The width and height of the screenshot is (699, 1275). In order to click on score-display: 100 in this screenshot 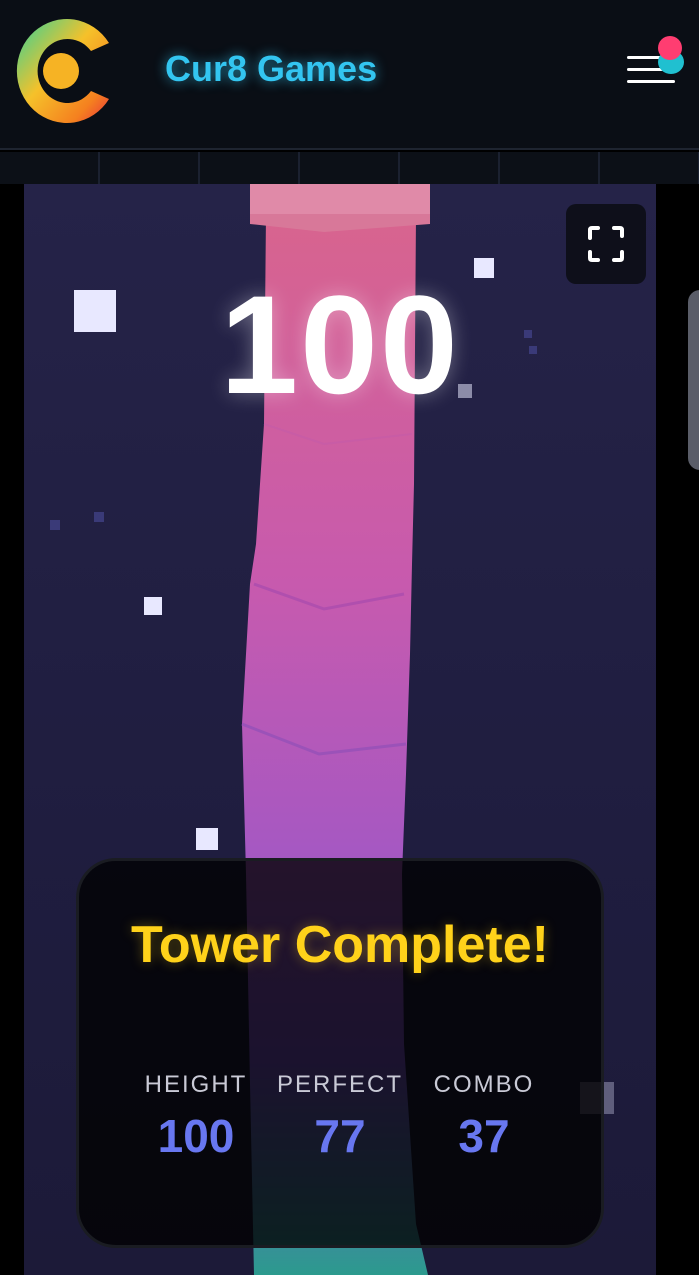, I will do `click(340, 344)`.